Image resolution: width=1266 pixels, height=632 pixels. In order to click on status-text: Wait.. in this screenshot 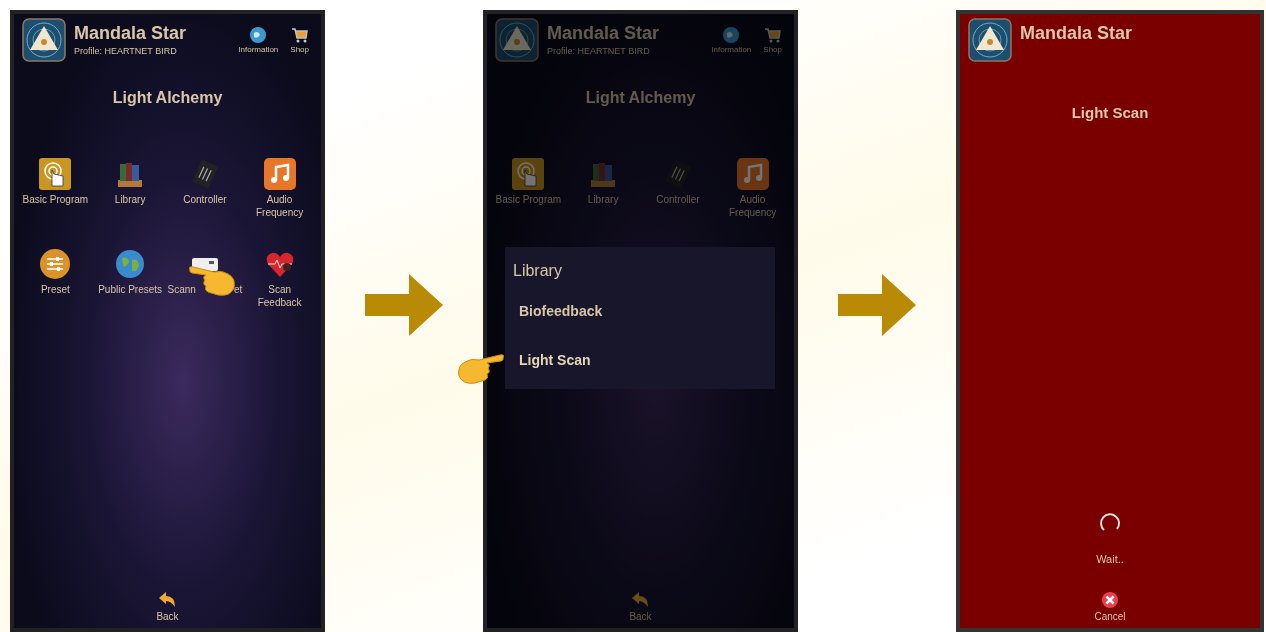, I will do `click(1110, 559)`.